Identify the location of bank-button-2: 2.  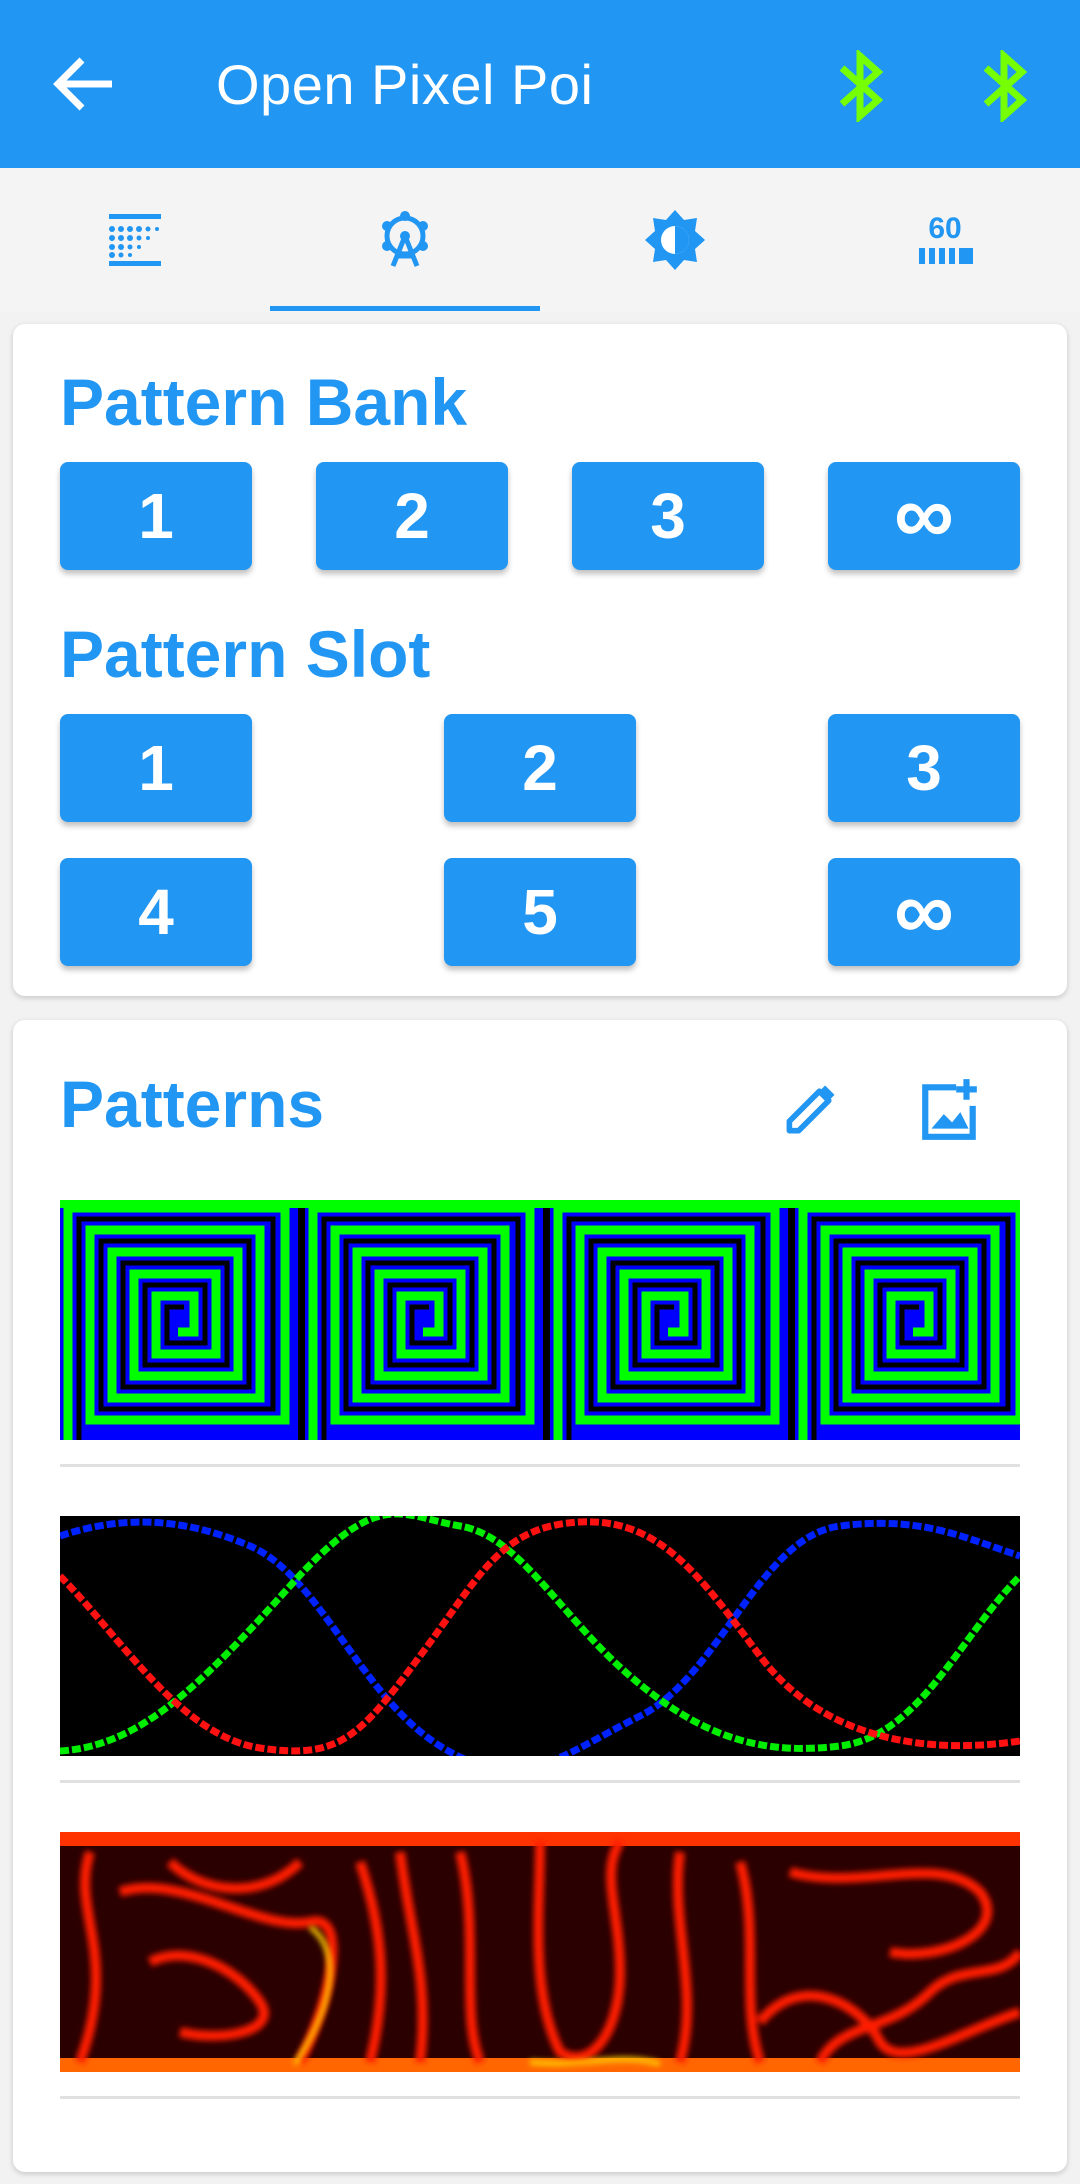
(412, 516).